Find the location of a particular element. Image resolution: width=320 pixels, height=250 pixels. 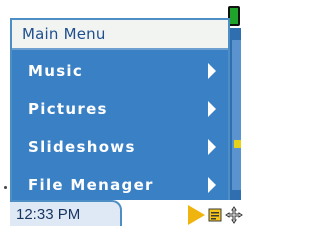

menu-item-music: Music is located at coordinates (120, 71).